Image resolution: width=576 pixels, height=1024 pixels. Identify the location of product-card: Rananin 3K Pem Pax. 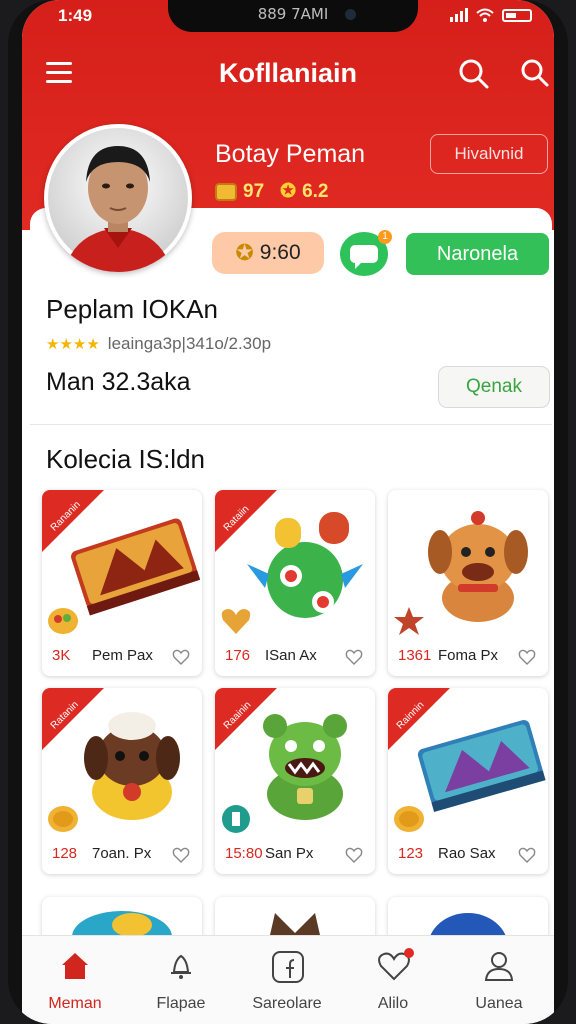
(122, 583).